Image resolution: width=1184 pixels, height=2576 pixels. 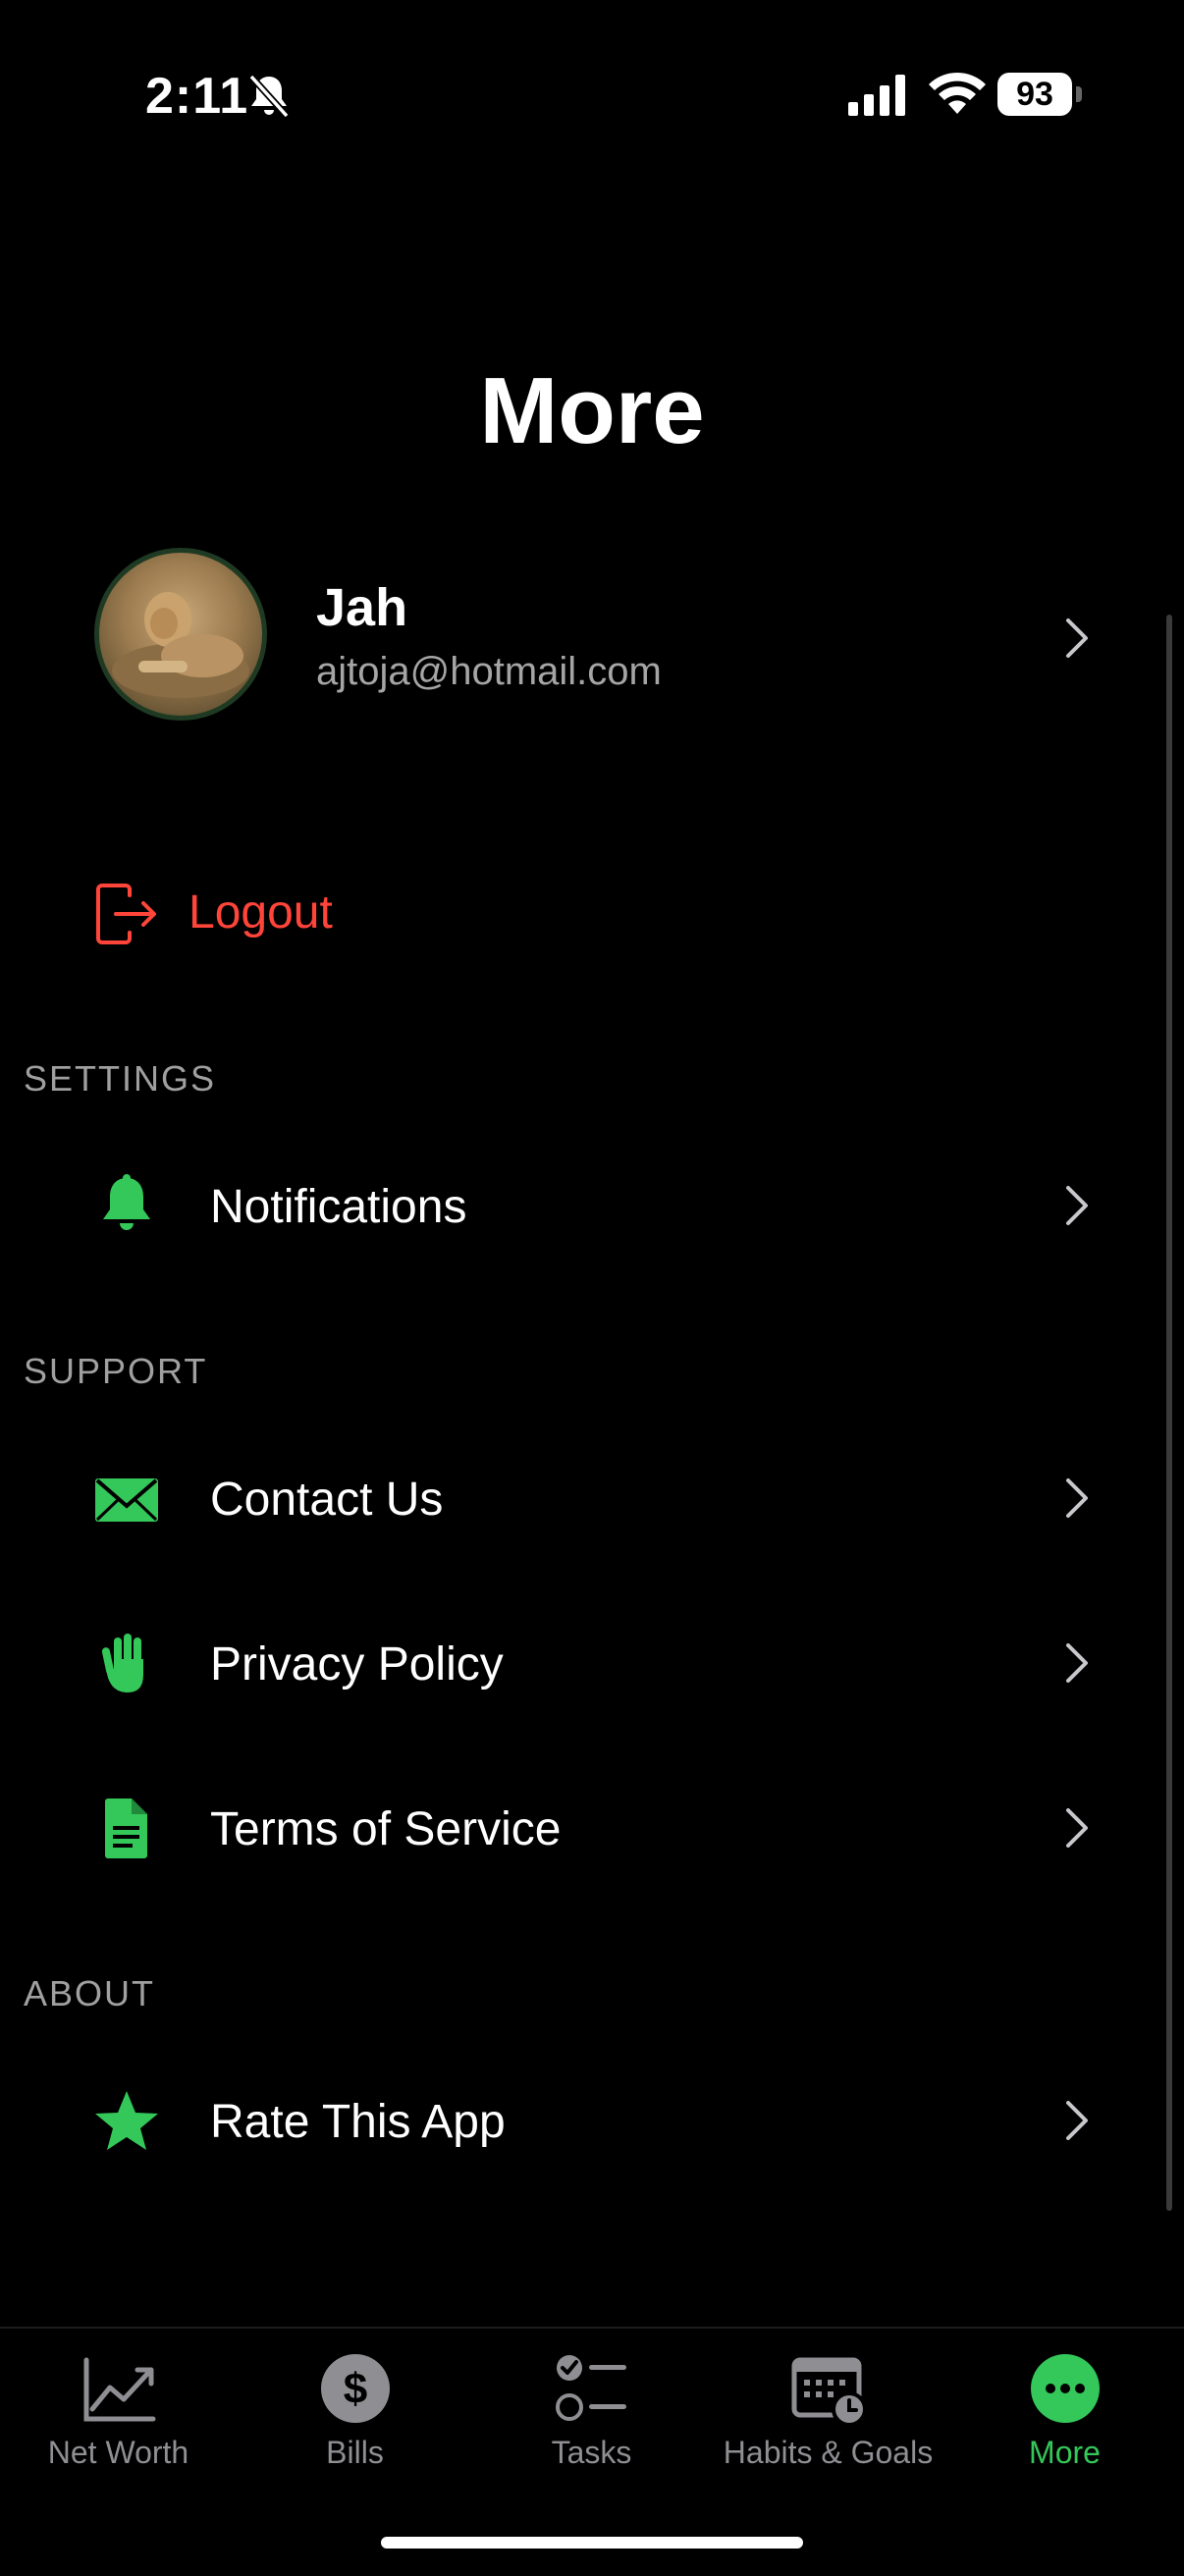 What do you see at coordinates (1064, 2427) in the screenshot?
I see `tab-more: More` at bounding box center [1064, 2427].